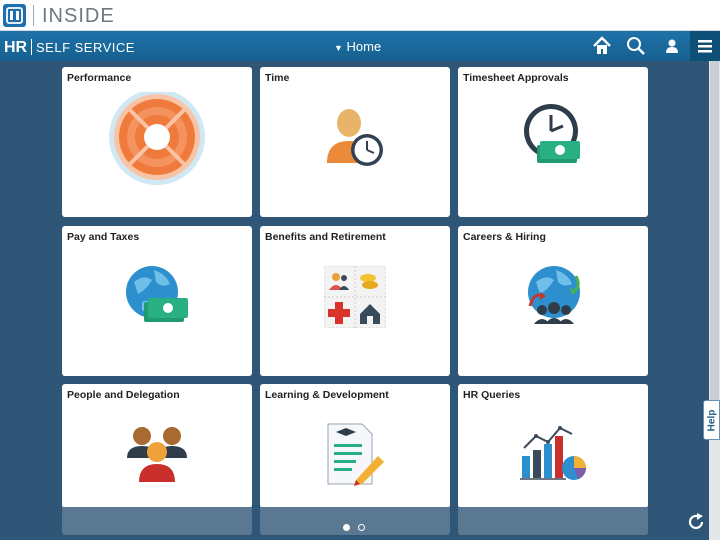  I want to click on brand-bar: INSIDE, so click(360, 15).